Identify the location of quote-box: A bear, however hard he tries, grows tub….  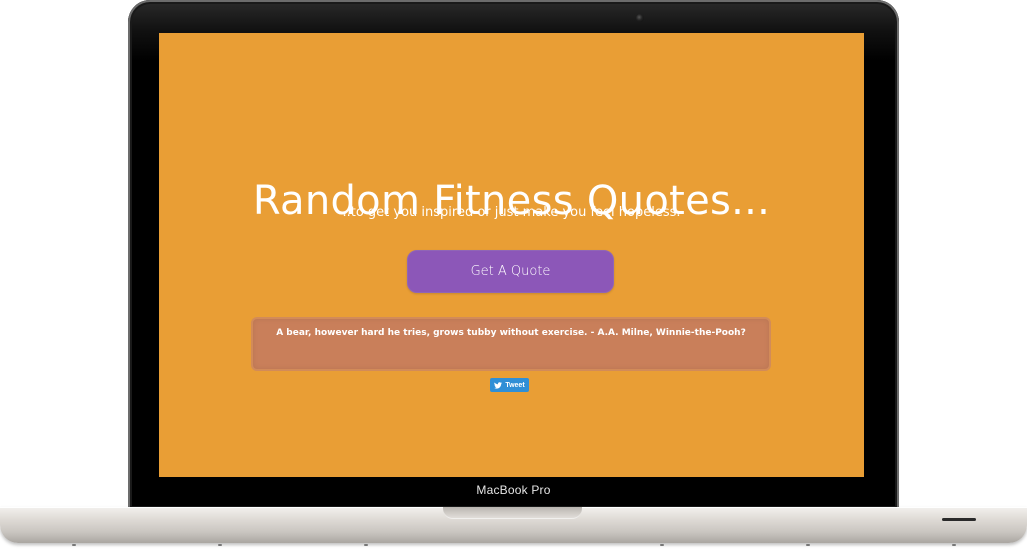
(511, 344).